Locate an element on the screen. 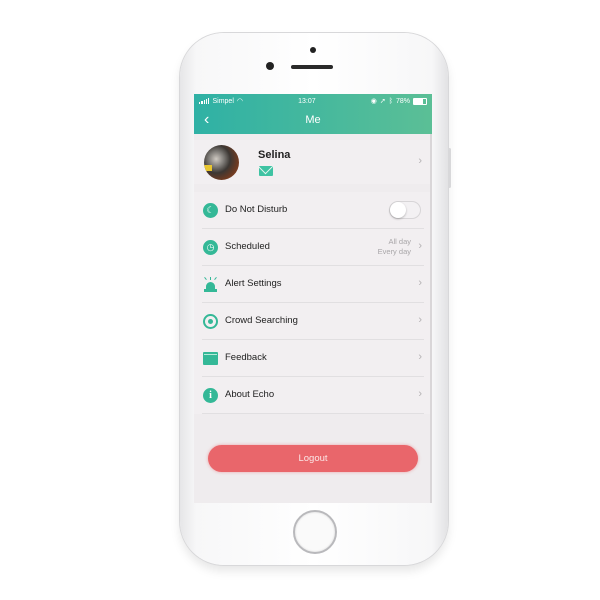 The image size is (600, 600). nav-bar: ‹ Me is located at coordinates (313, 121).